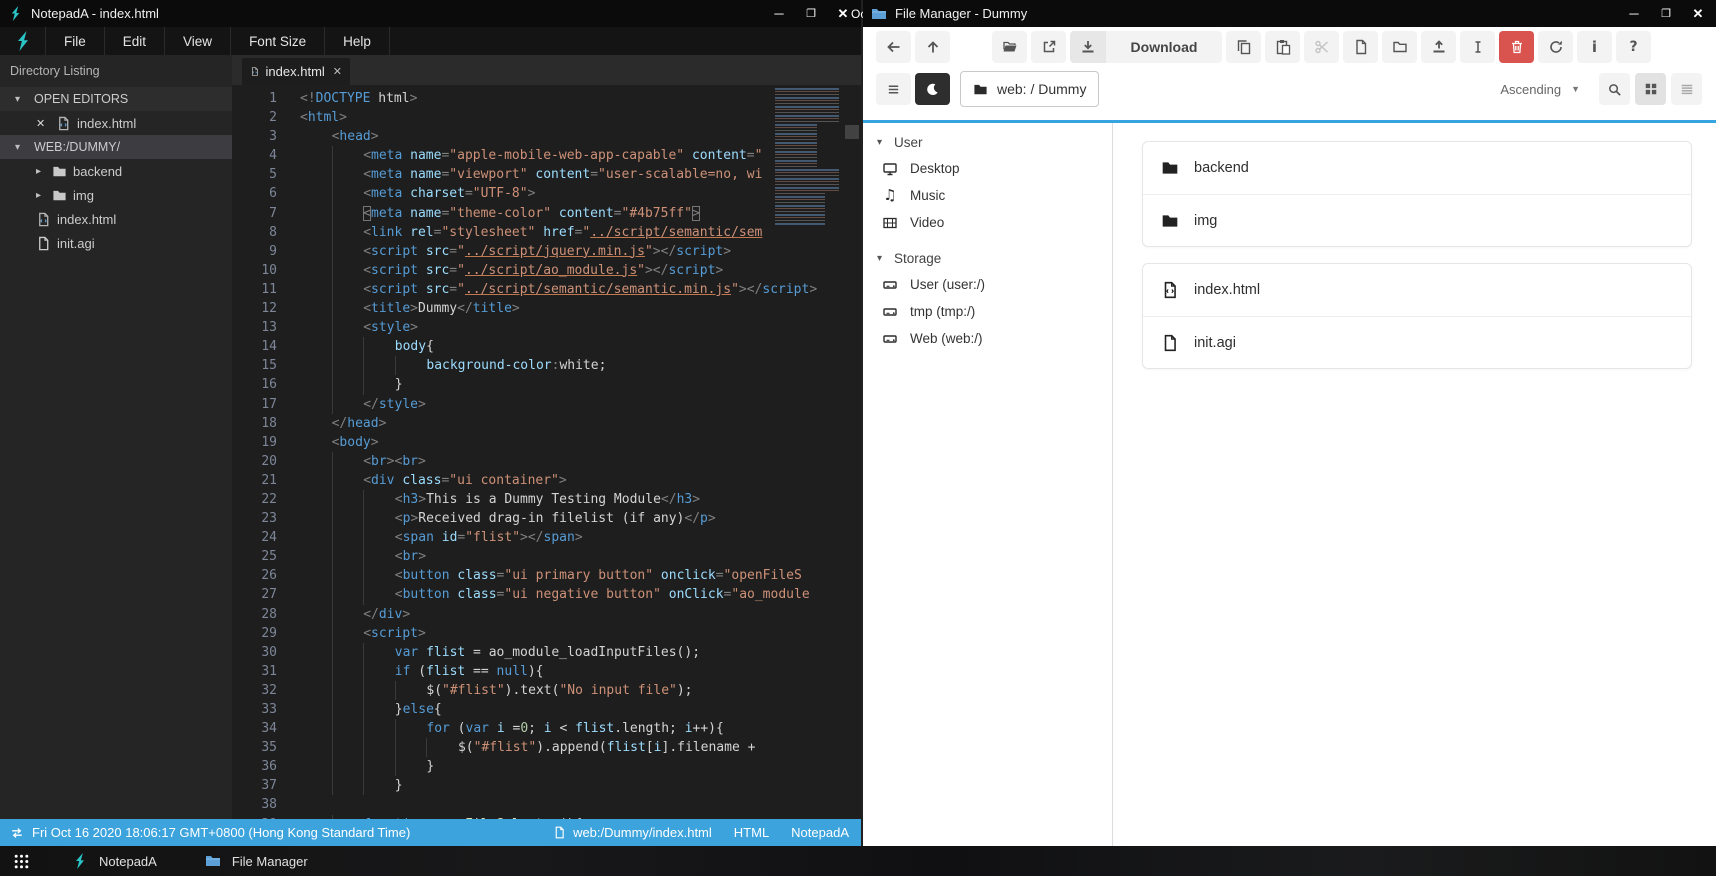 This screenshot has height=876, width=1716. What do you see at coordinates (1438, 47) in the screenshot?
I see `upload-button` at bounding box center [1438, 47].